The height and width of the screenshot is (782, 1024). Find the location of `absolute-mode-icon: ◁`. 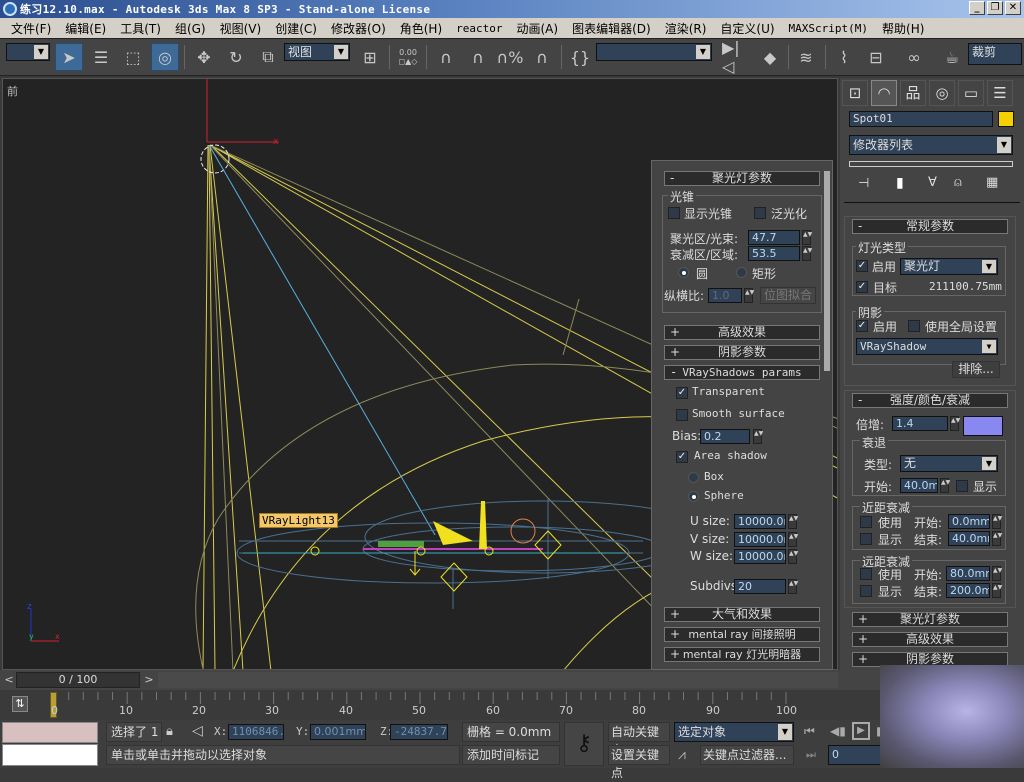

absolute-mode-icon: ◁ is located at coordinates (197, 731).